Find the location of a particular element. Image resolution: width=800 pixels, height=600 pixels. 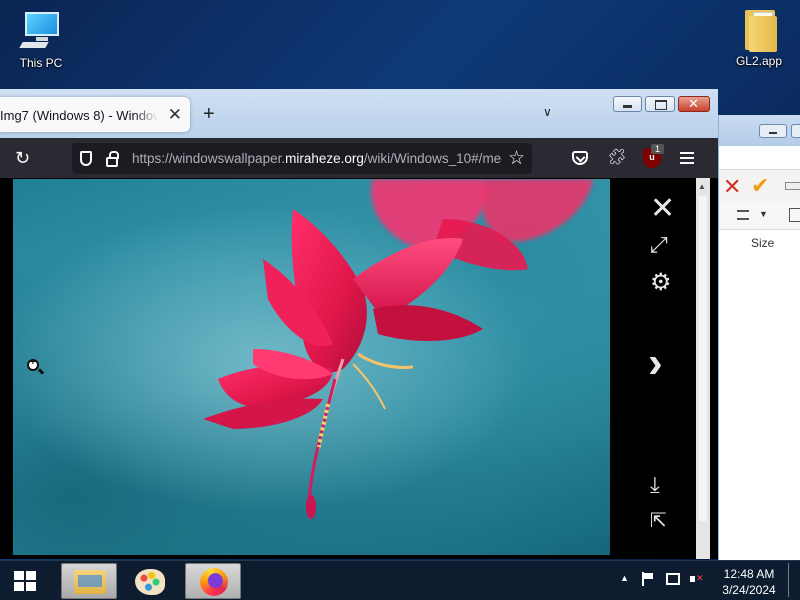

explorer-toolbar: ✕ ✔ is located at coordinates (759, 186).